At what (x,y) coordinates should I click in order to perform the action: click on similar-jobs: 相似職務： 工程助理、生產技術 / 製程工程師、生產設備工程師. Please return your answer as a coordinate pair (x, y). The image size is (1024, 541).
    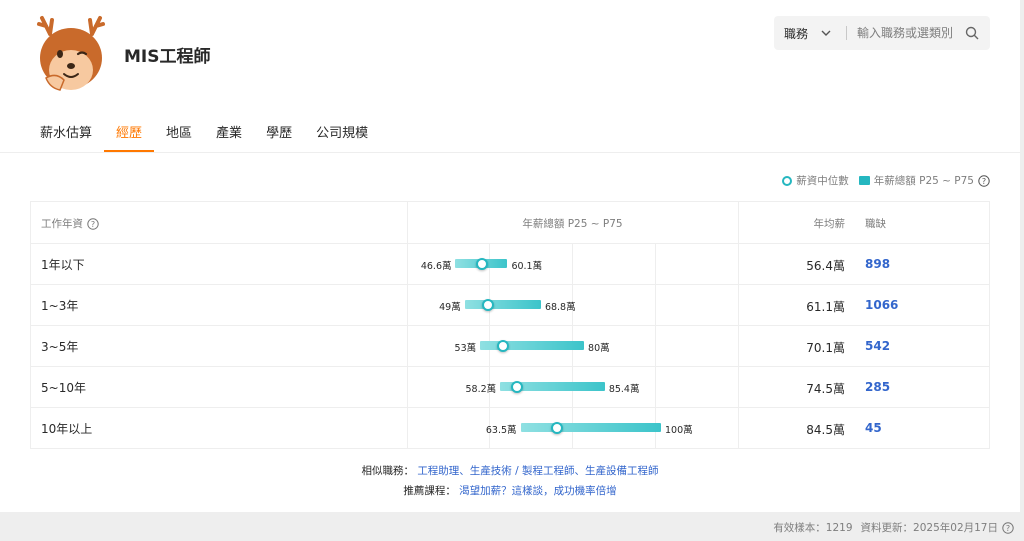
    Looking at the image, I should click on (510, 470).